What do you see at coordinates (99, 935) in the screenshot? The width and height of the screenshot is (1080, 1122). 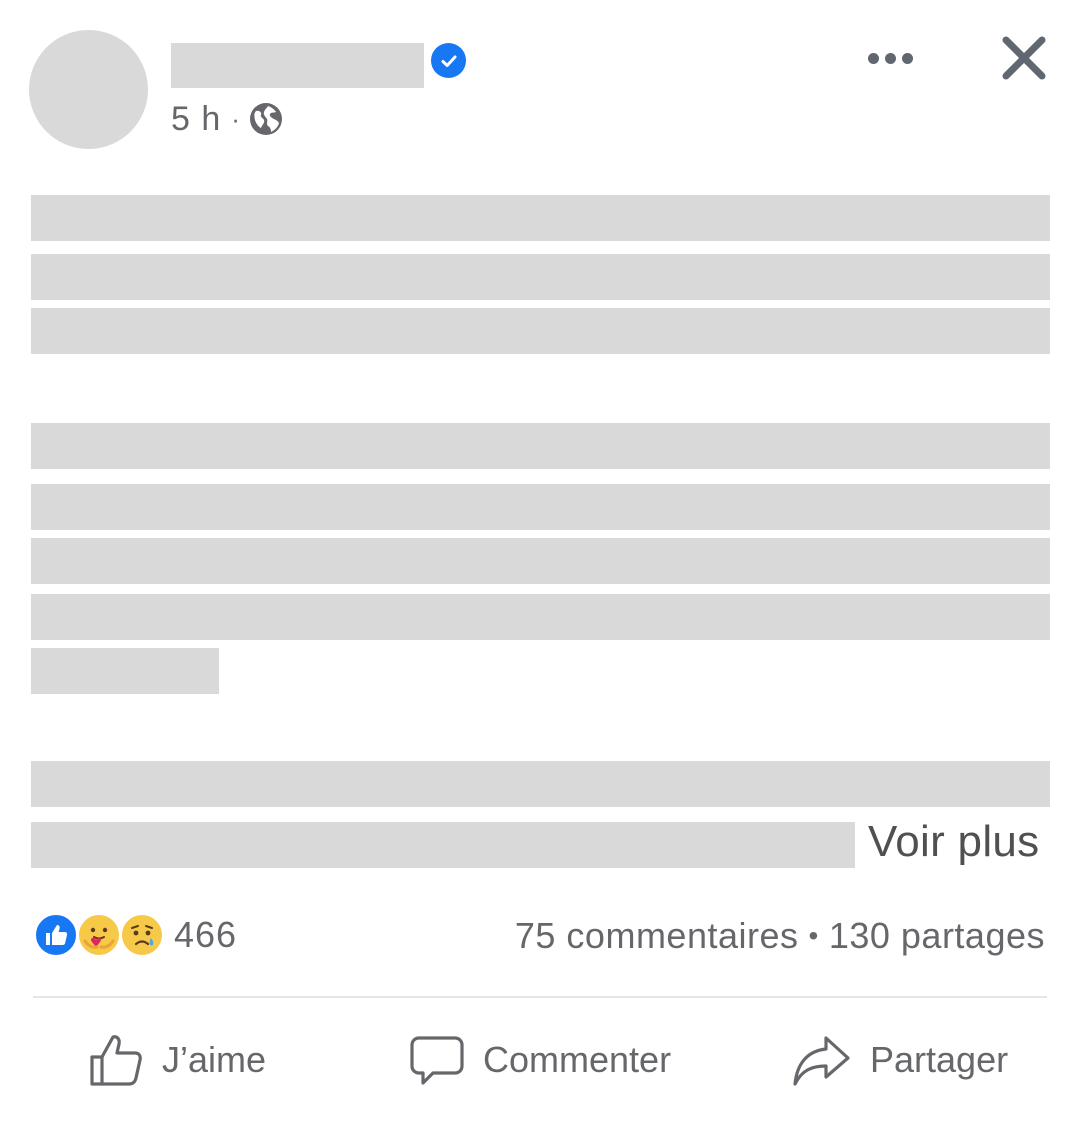 I see `care-reaction-icon` at bounding box center [99, 935].